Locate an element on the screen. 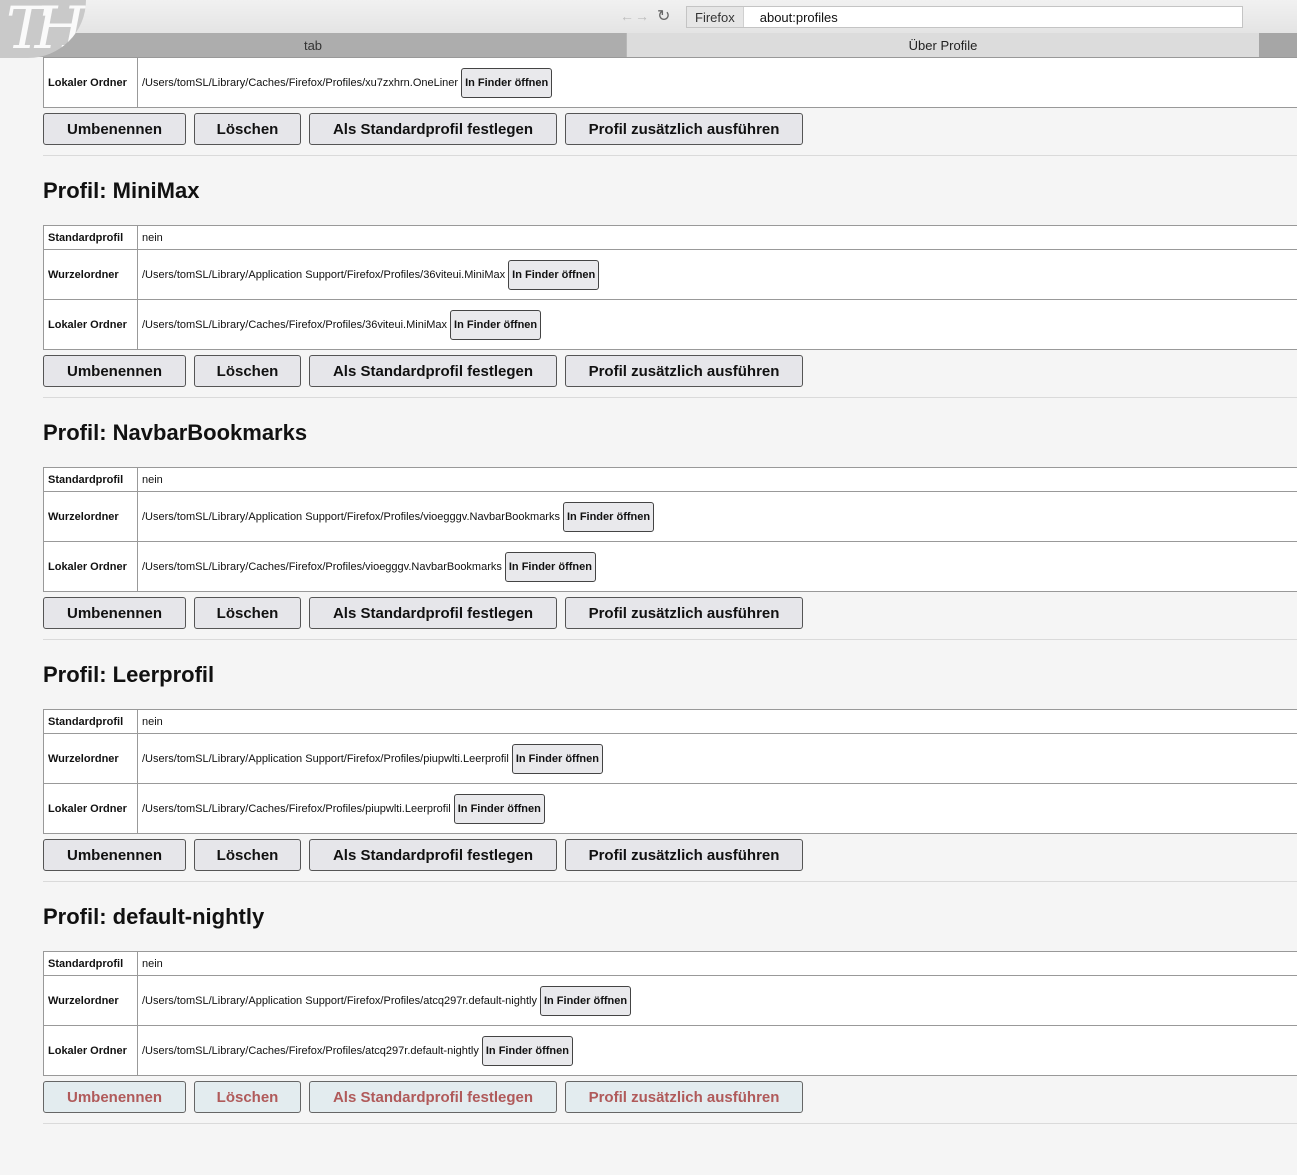  tab-about-profiles: Über Profile is located at coordinates (943, 45).